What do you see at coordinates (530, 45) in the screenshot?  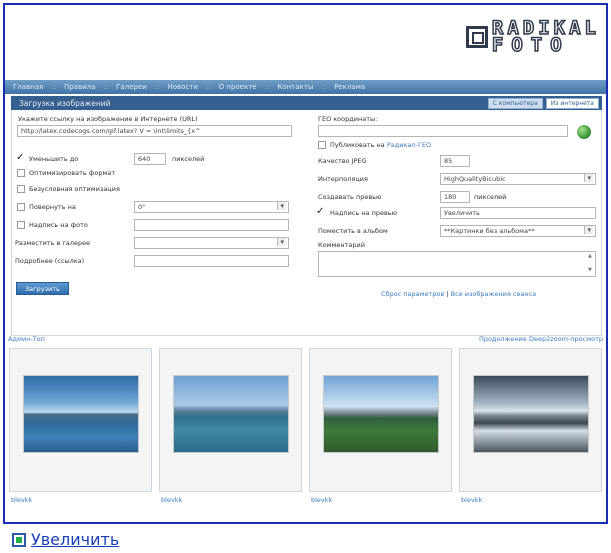 I see `logo-line-2: FOTO` at bounding box center [530, 45].